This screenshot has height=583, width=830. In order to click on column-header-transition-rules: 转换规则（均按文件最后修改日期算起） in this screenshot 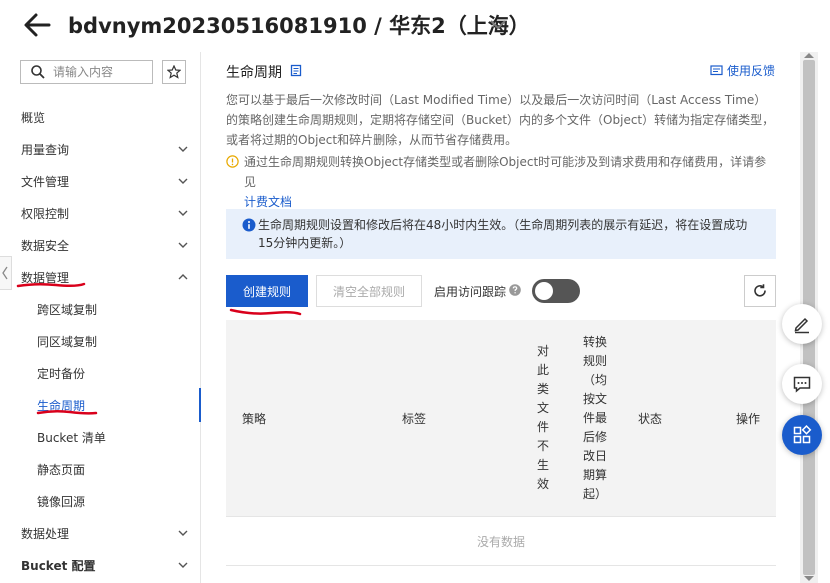, I will do `click(594, 417)`.